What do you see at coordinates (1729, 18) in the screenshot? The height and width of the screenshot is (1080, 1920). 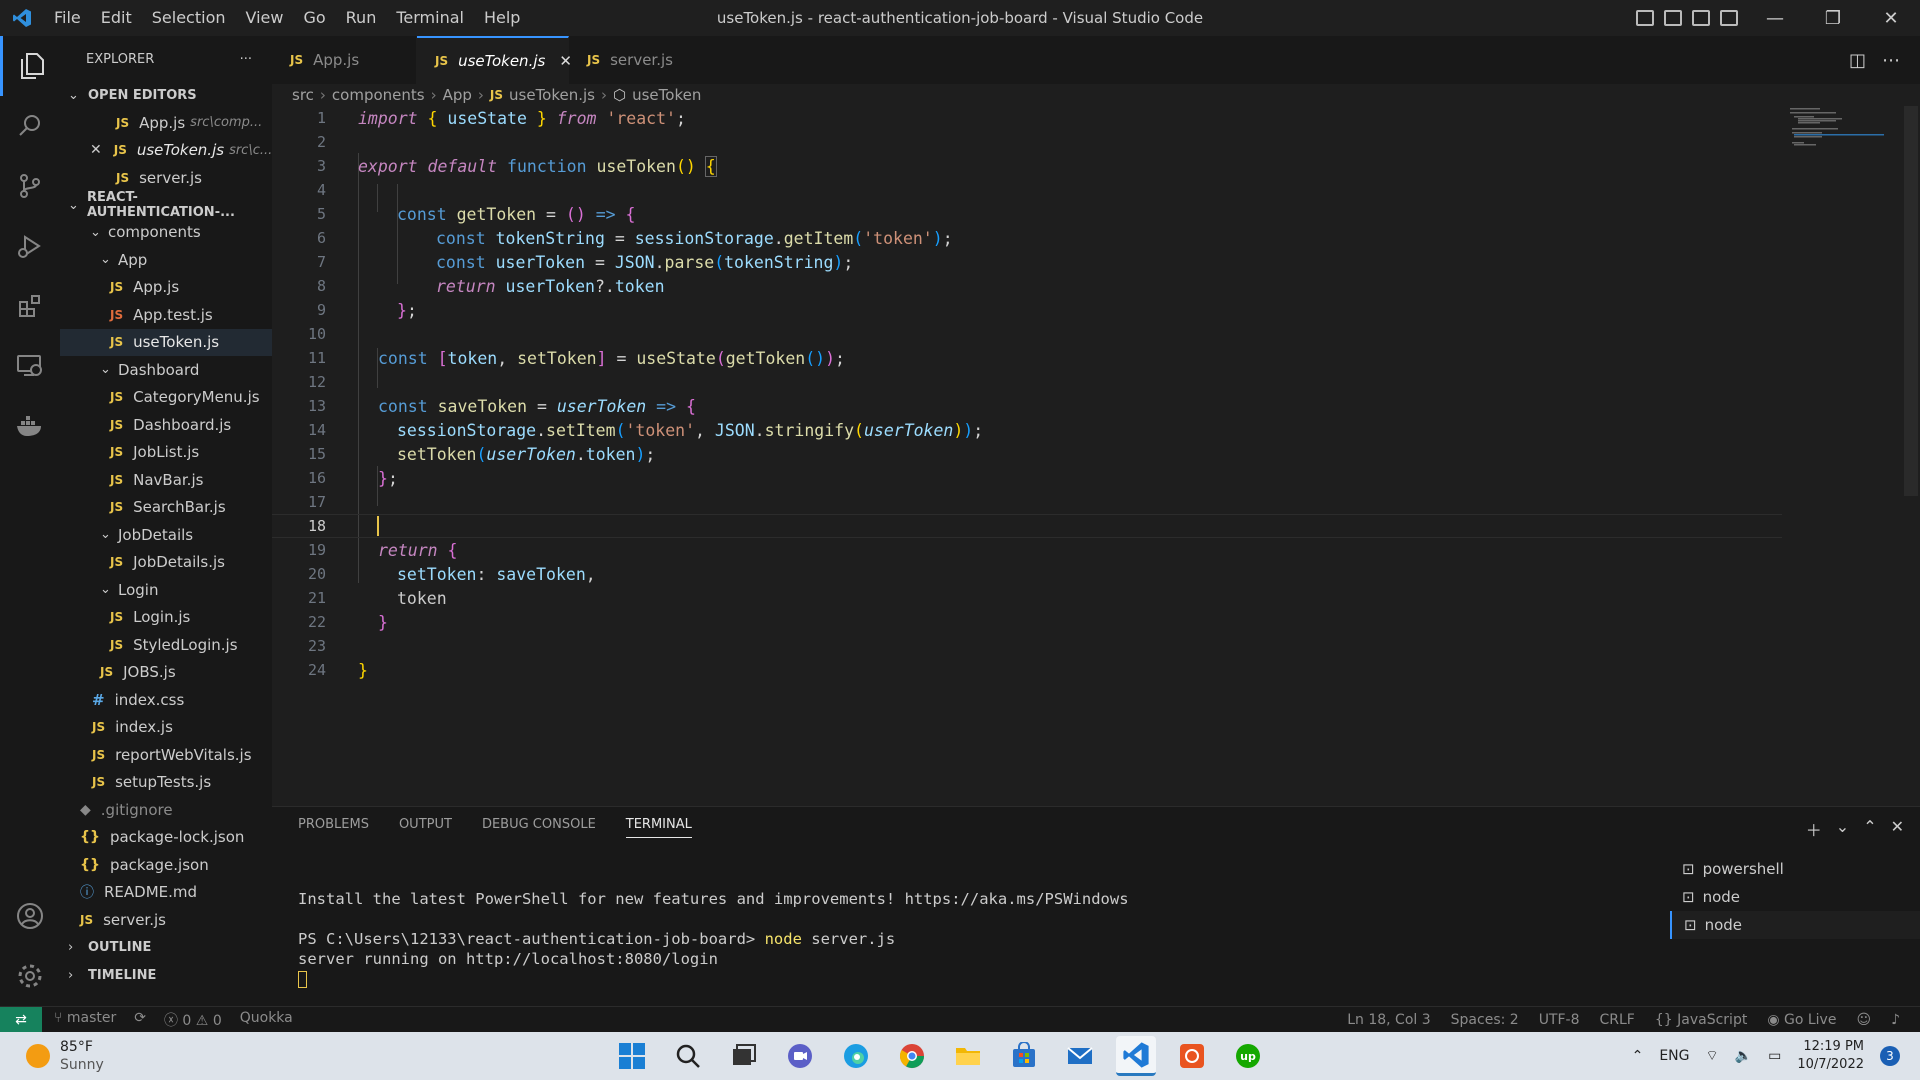 I see `customize-layout-icon` at bounding box center [1729, 18].